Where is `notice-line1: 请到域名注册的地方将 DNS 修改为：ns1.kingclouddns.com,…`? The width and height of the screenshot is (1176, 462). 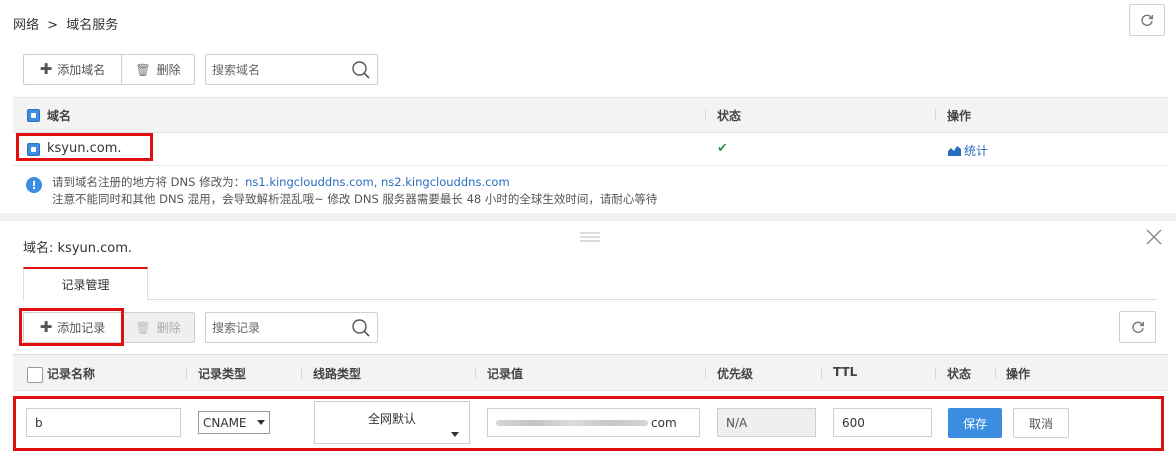 notice-line1: 请到域名注册的地方将 DNS 修改为：ns1.kingclouddns.com,… is located at coordinates (281, 182).